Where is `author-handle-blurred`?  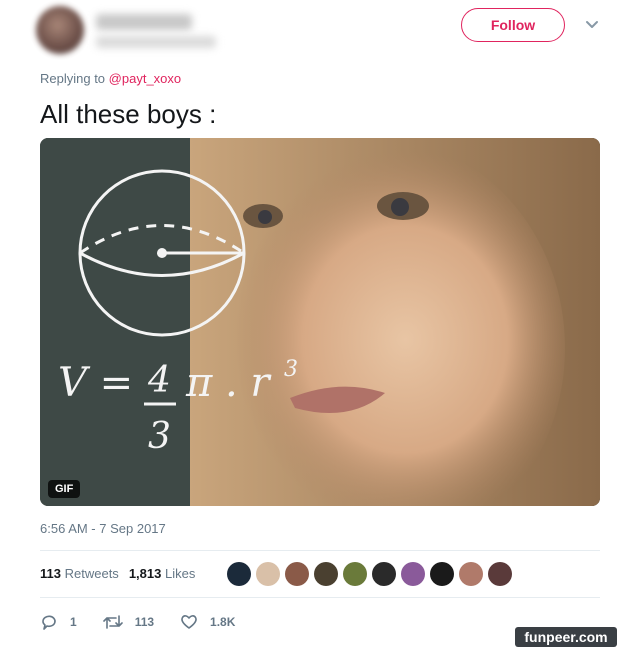 author-handle-blurred is located at coordinates (156, 42).